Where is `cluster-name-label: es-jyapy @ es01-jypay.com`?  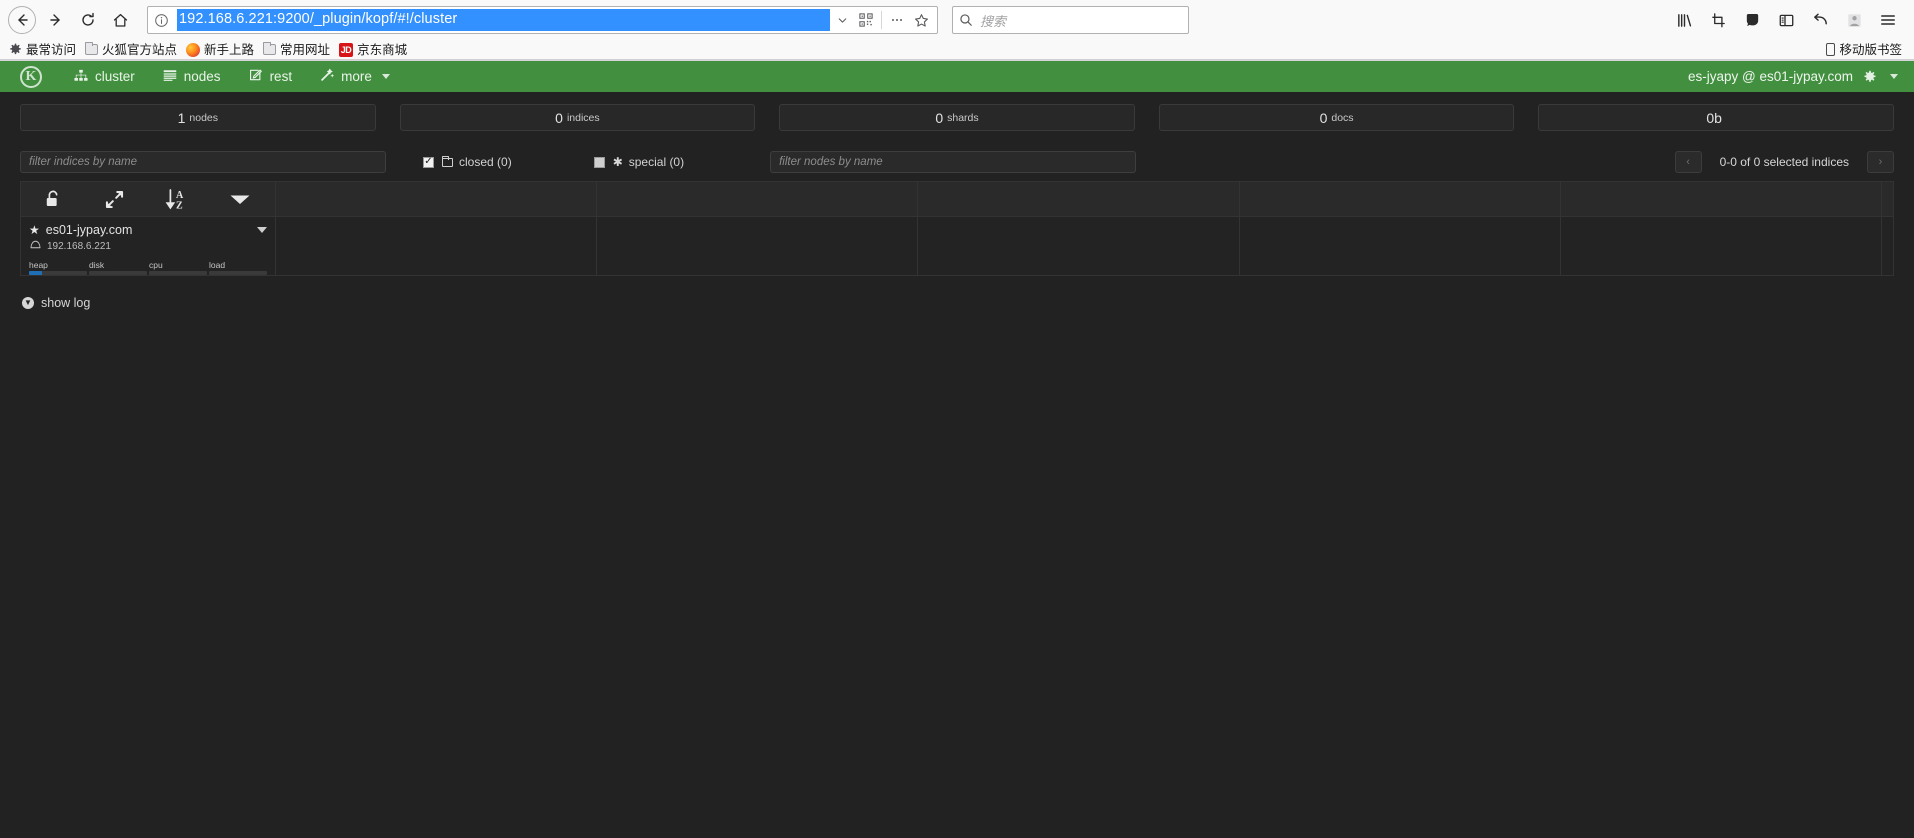
cluster-name-label: es-jyapy @ es01-jypay.com is located at coordinates (1770, 76).